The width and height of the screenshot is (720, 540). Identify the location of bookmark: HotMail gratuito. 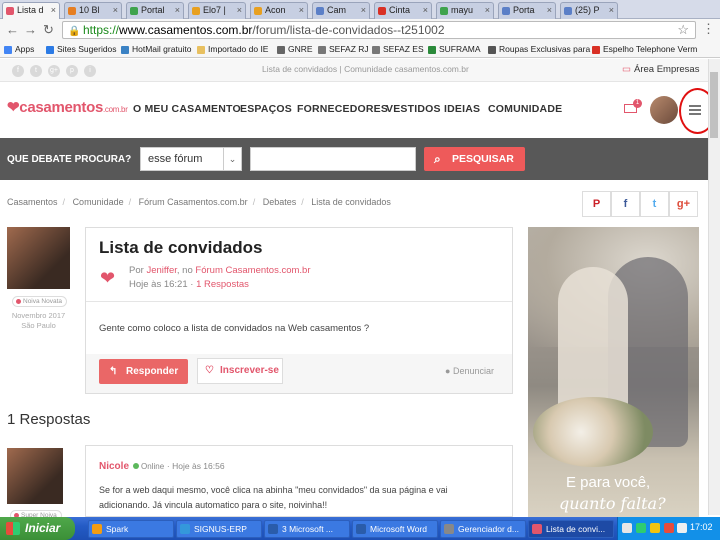
(156, 49).